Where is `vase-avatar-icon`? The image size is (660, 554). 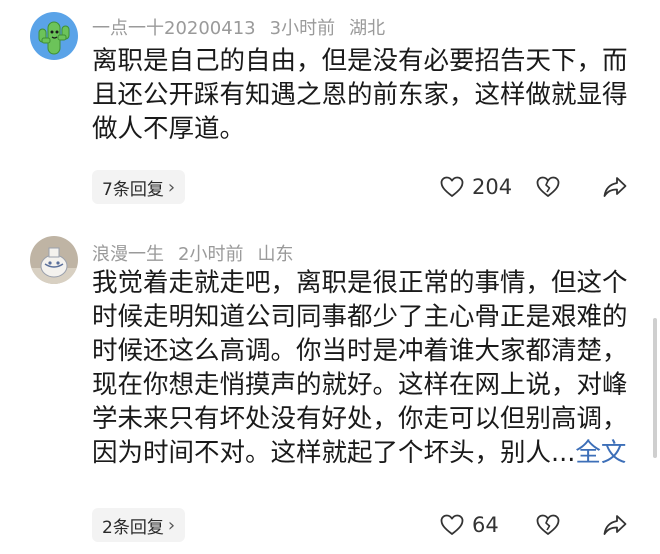 vase-avatar-icon is located at coordinates (54, 260).